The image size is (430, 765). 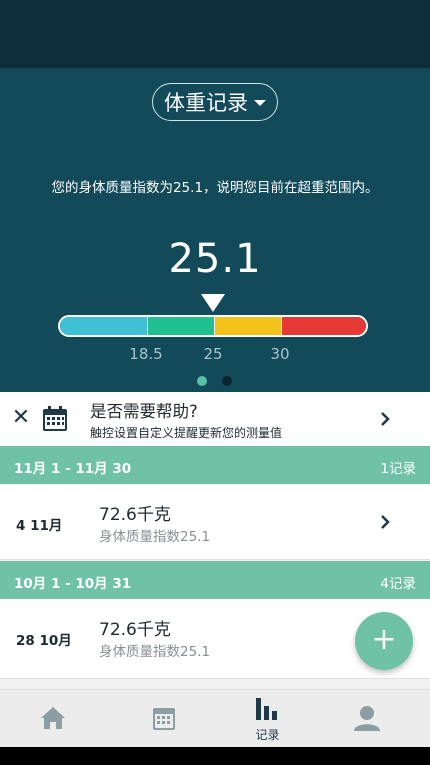 What do you see at coordinates (202, 381) in the screenshot?
I see `pager-dot-active` at bounding box center [202, 381].